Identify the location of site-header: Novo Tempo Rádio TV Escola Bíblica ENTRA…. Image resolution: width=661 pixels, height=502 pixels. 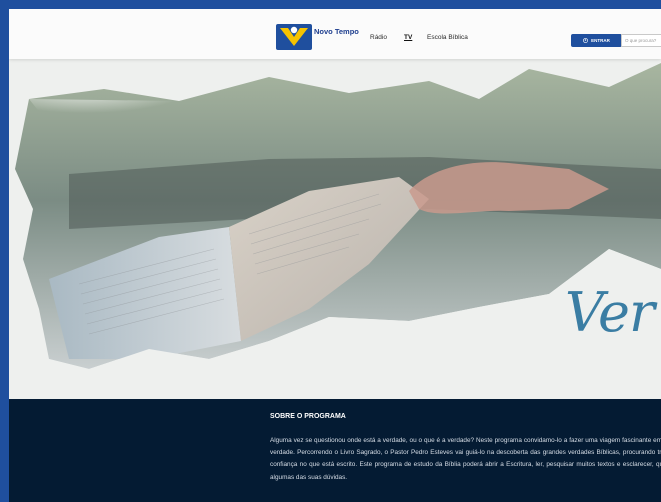
(335, 34).